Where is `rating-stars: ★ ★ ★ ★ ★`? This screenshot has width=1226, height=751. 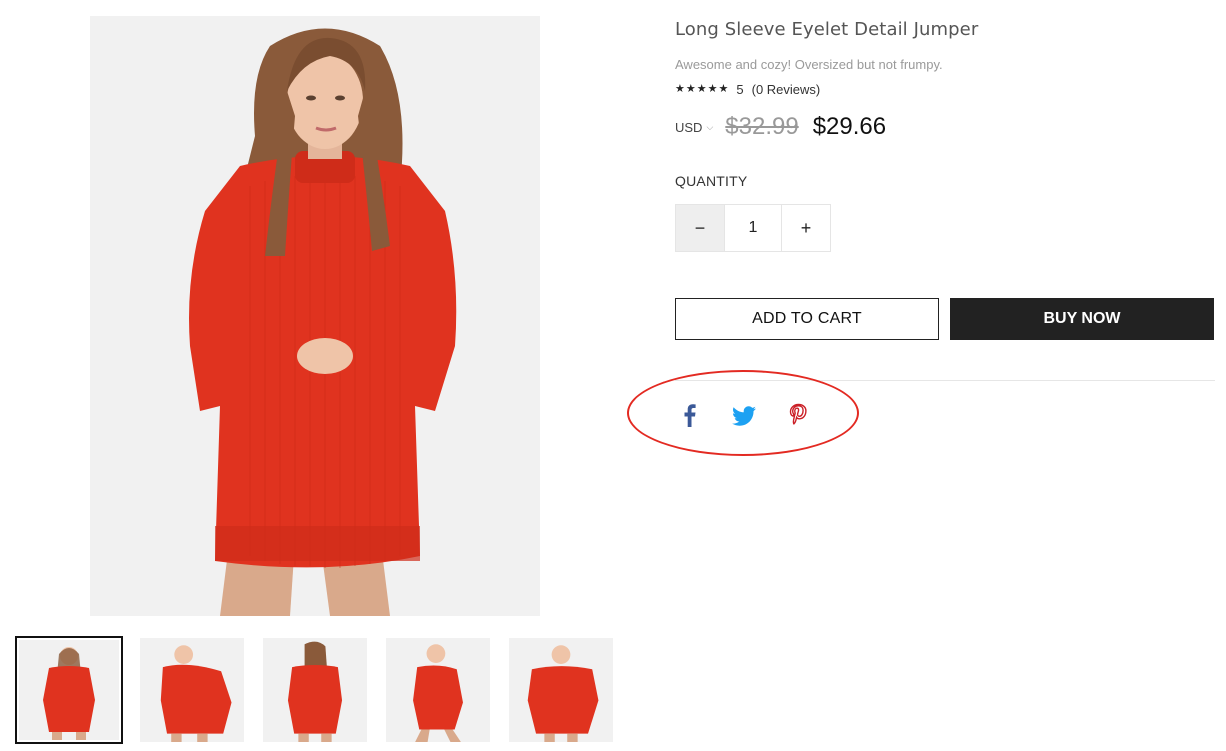 rating-stars: ★ ★ ★ ★ ★ is located at coordinates (701, 89).